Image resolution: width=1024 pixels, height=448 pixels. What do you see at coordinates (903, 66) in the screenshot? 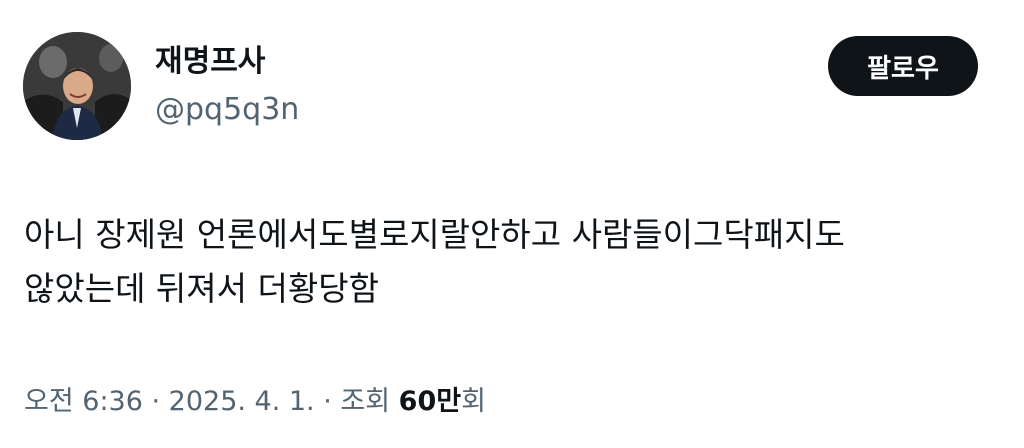
I see `follow-button: 팔로우` at bounding box center [903, 66].